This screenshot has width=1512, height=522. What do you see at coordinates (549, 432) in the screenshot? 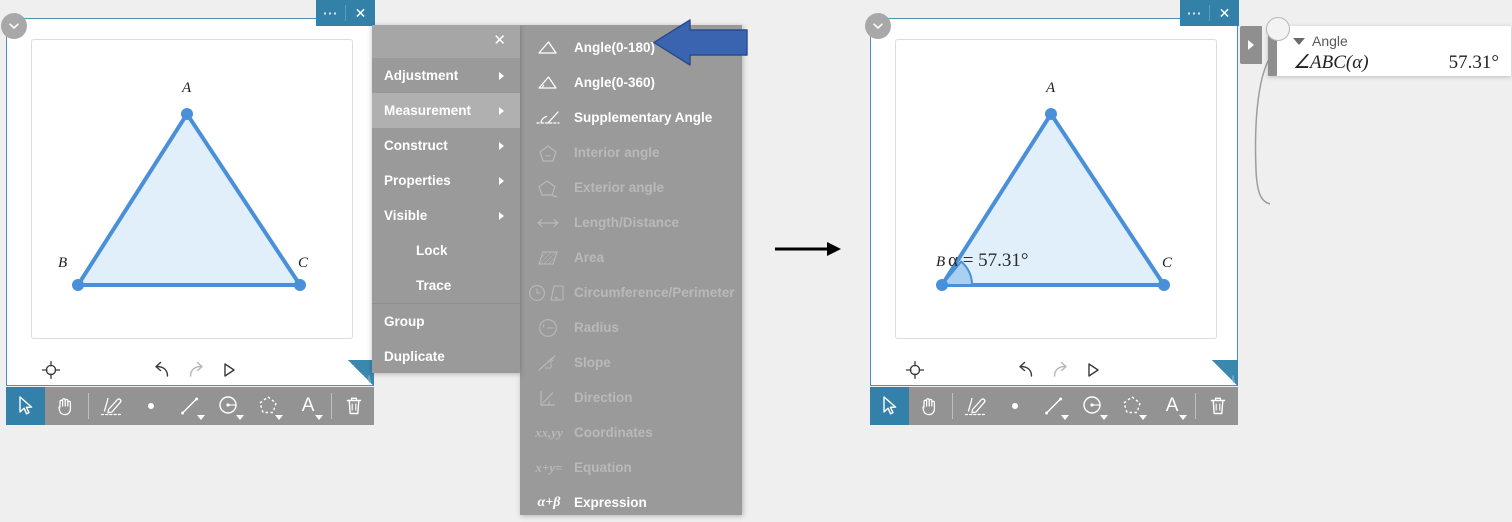
I see `coordinates-xy-icon: xx,yy` at bounding box center [549, 432].